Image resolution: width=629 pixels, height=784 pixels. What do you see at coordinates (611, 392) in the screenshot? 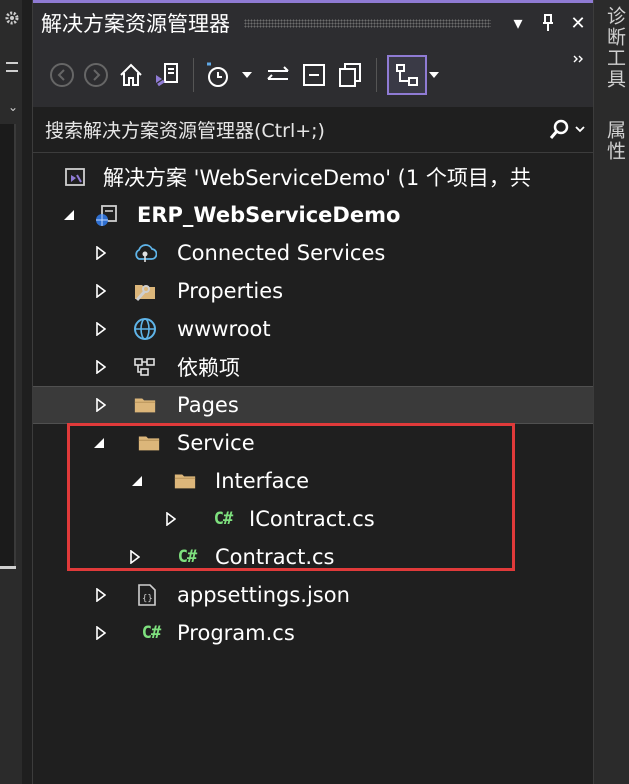
I see `right-tool-strip: 诊断工具 属性` at bounding box center [611, 392].